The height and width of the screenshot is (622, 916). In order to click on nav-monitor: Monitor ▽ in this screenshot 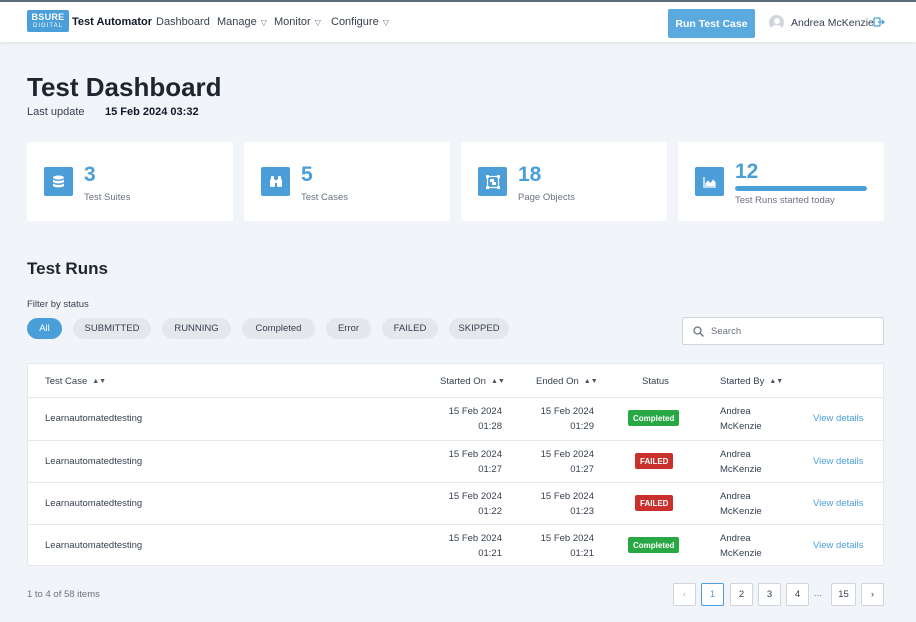, I will do `click(297, 22)`.